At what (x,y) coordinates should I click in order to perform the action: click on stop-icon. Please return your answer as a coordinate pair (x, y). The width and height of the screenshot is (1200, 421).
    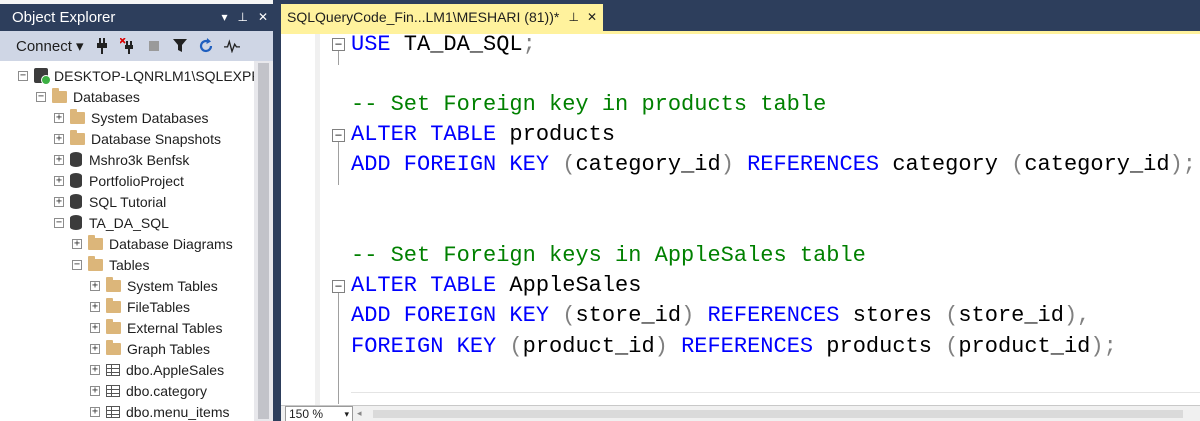
    Looking at the image, I should click on (154, 46).